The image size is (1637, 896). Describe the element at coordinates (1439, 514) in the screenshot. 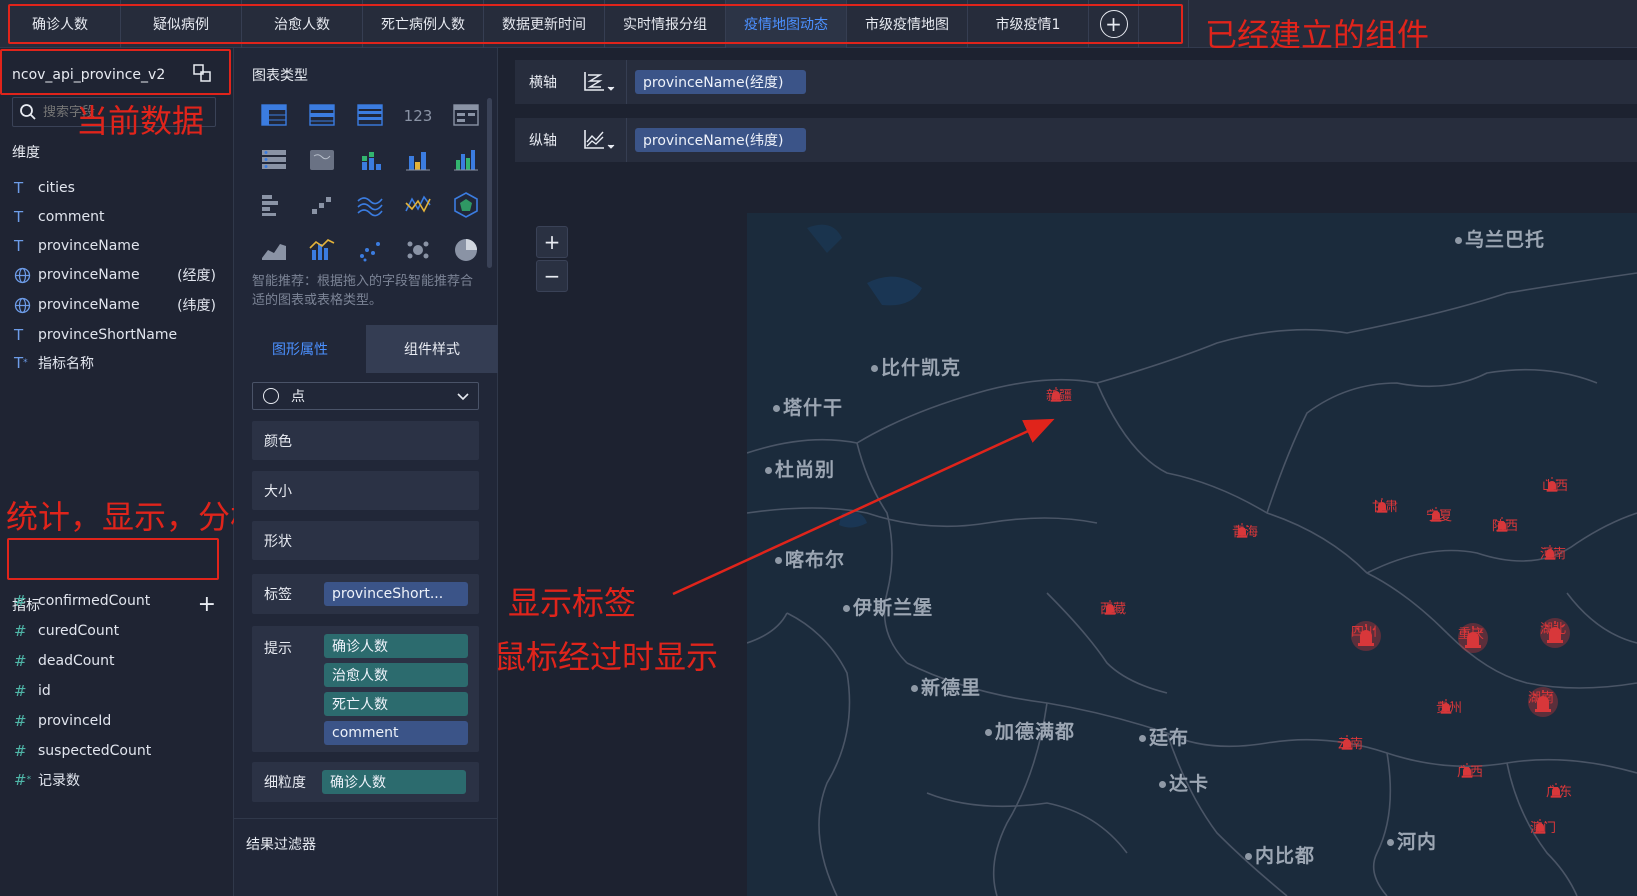

I see `province-marker: 宁夏` at that location.